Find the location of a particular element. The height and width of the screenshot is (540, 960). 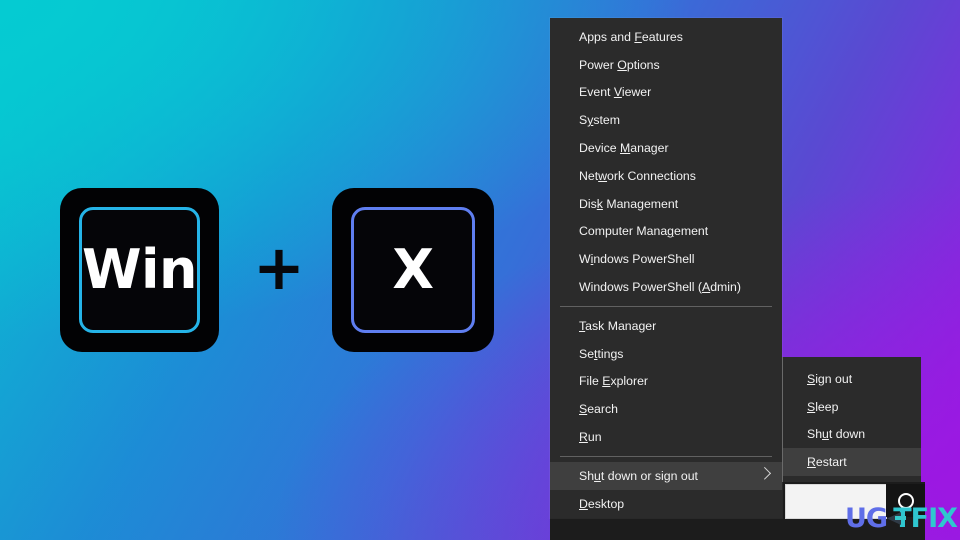

menu-item-task-manager: Task Manager is located at coordinates (666, 326).